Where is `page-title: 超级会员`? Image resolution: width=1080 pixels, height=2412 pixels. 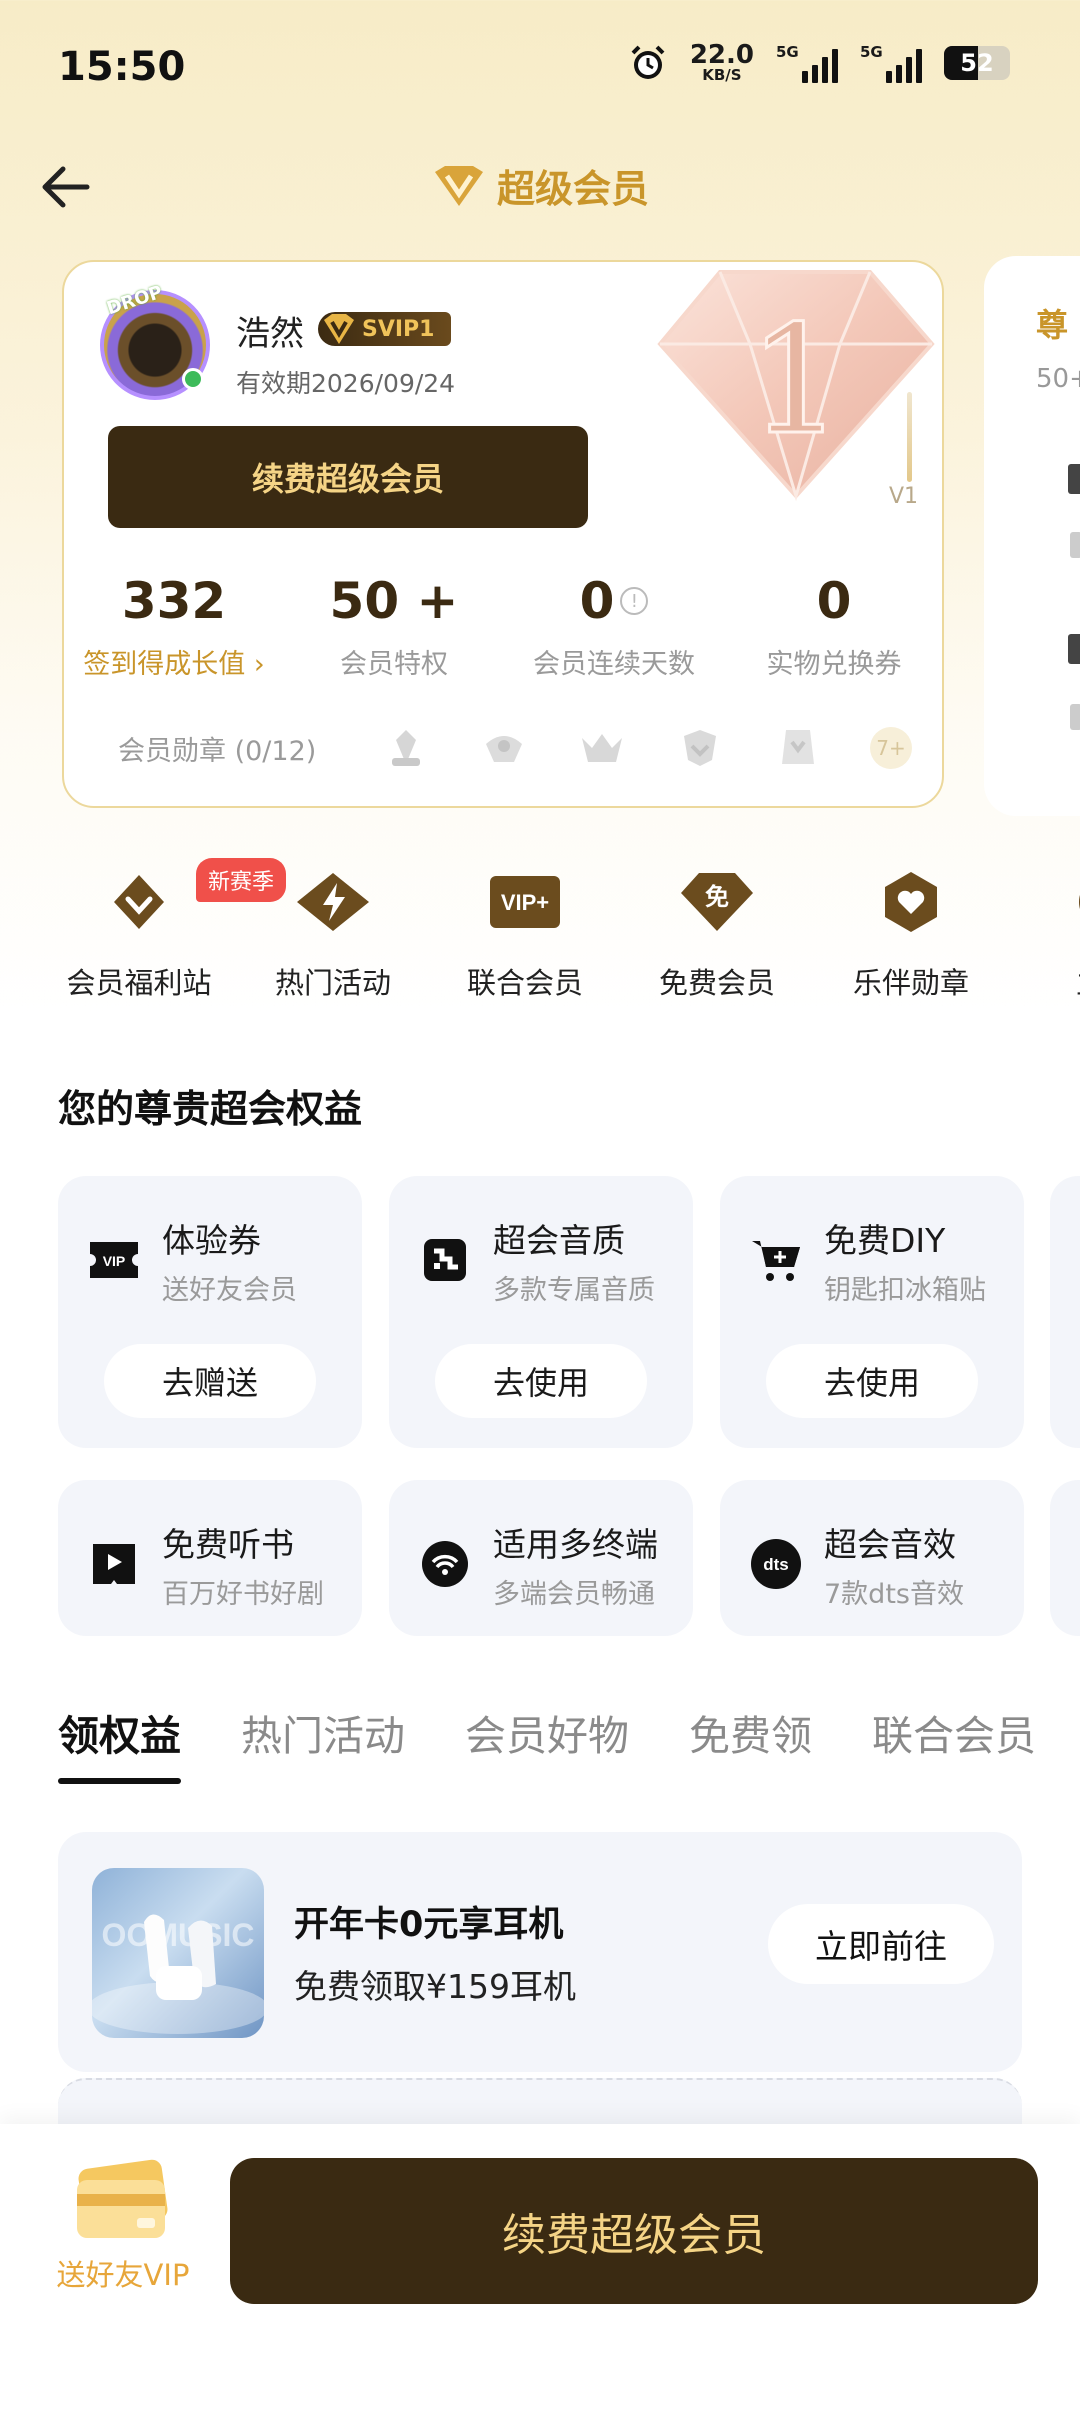 page-title: 超级会员 is located at coordinates (540, 185).